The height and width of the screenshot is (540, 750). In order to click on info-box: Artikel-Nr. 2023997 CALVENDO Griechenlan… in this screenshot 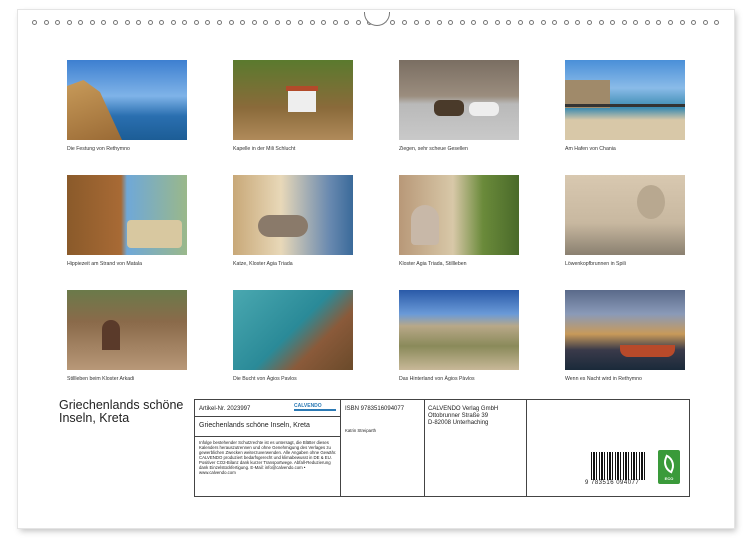, I will do `click(442, 448)`.